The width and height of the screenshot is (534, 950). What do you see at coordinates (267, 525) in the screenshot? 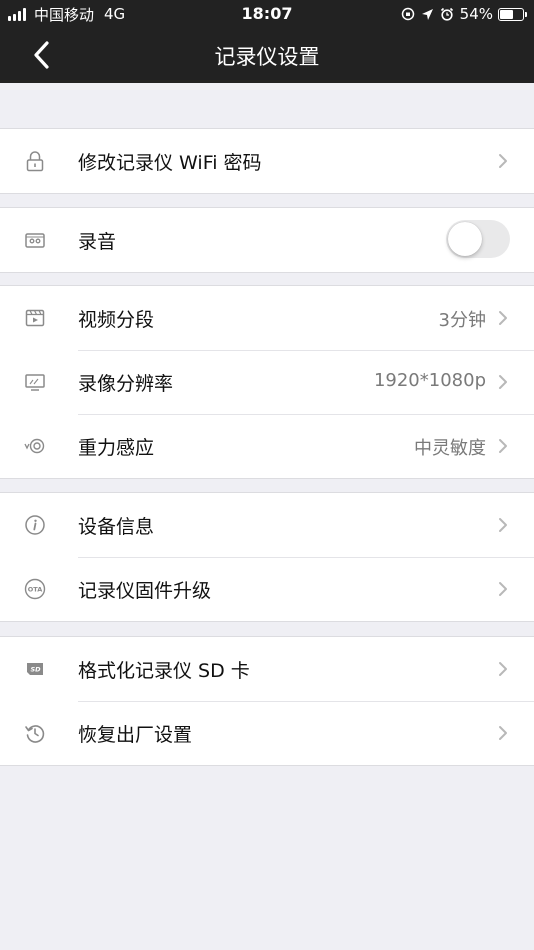
I see `row-device-info: 设备信息` at bounding box center [267, 525].